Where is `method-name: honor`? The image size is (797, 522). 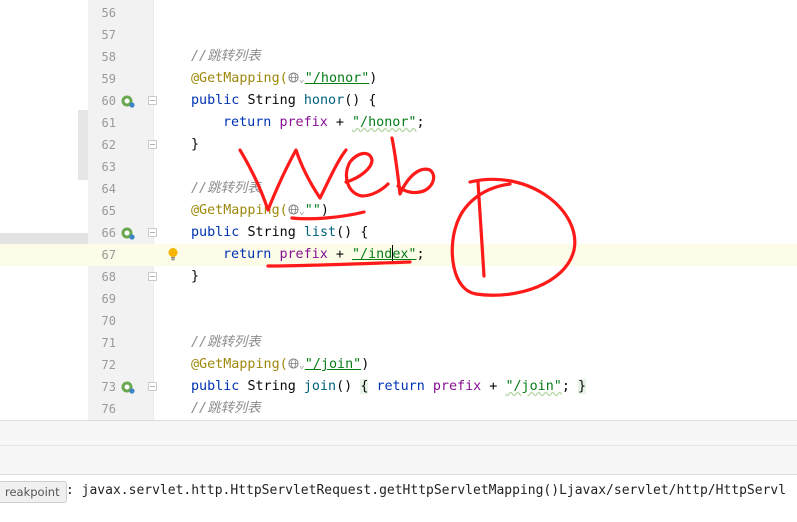
method-name: honor is located at coordinates (324, 100).